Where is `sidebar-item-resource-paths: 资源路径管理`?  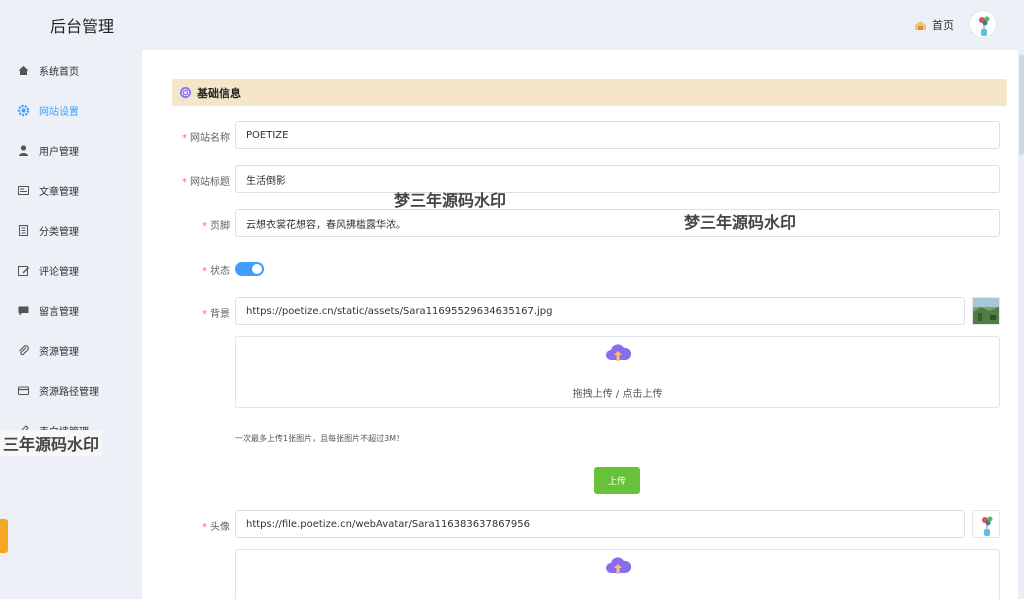 sidebar-item-resource-paths: 资源路径管理 is located at coordinates (71, 390).